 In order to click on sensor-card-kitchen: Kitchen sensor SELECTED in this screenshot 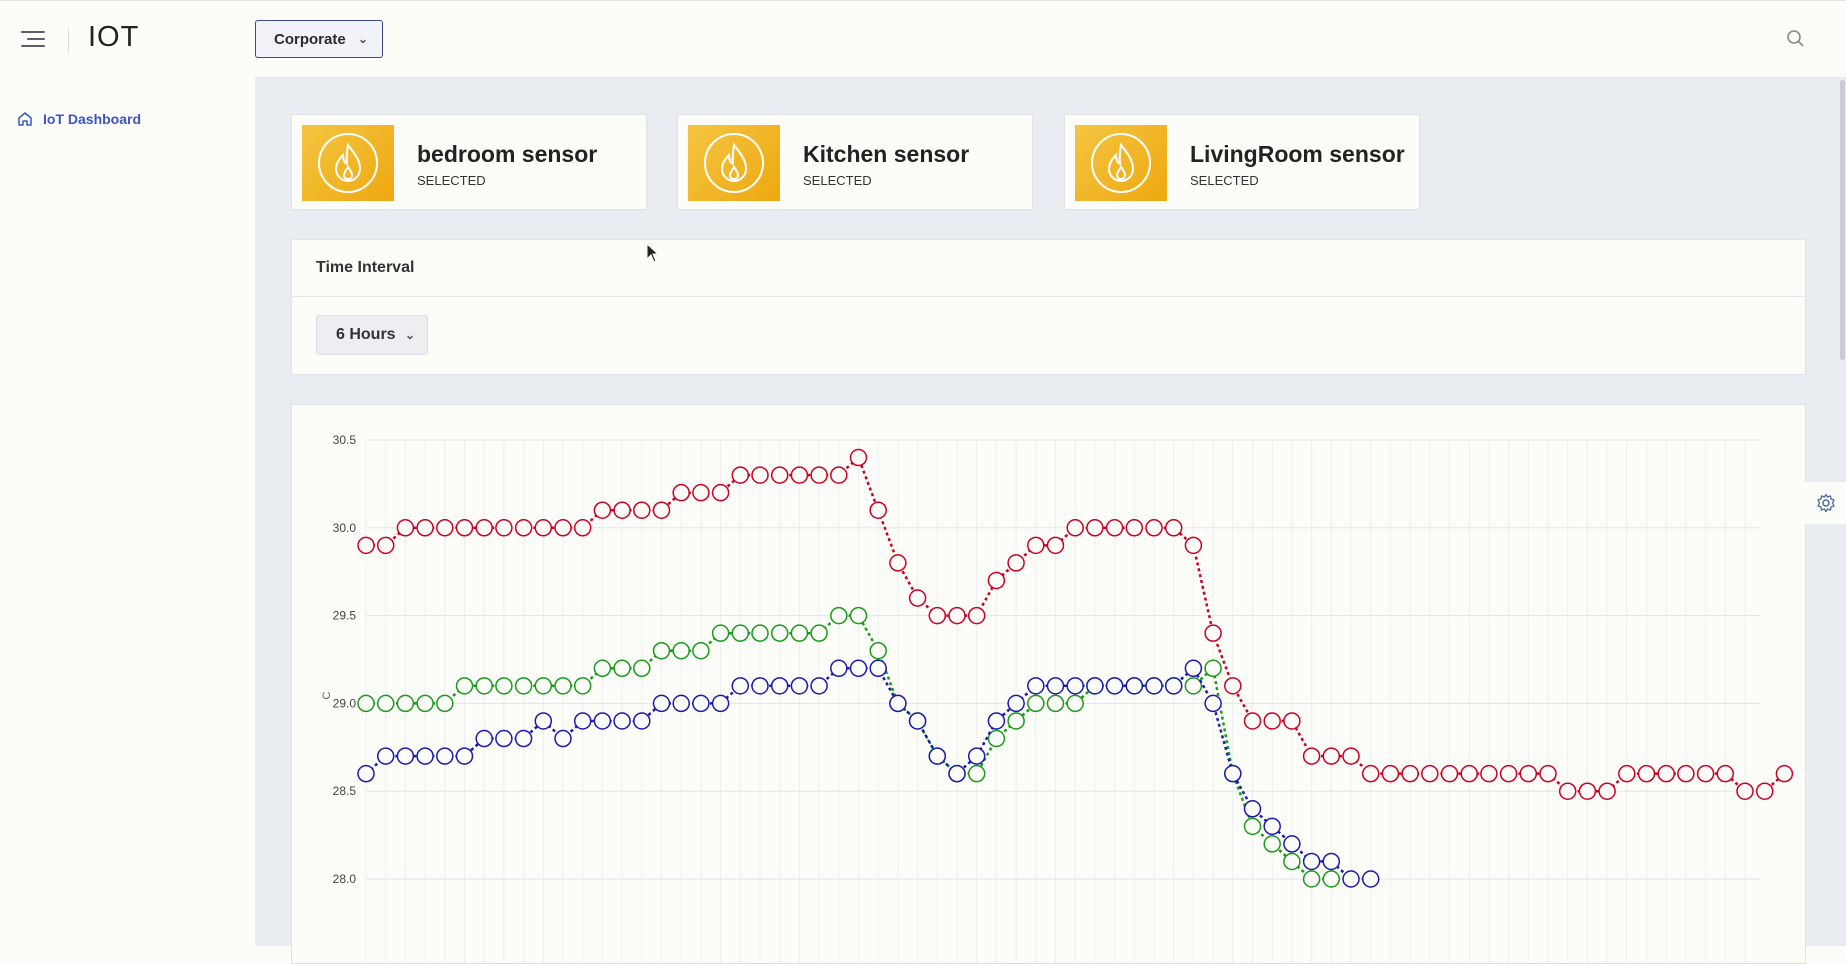, I will do `click(855, 162)`.